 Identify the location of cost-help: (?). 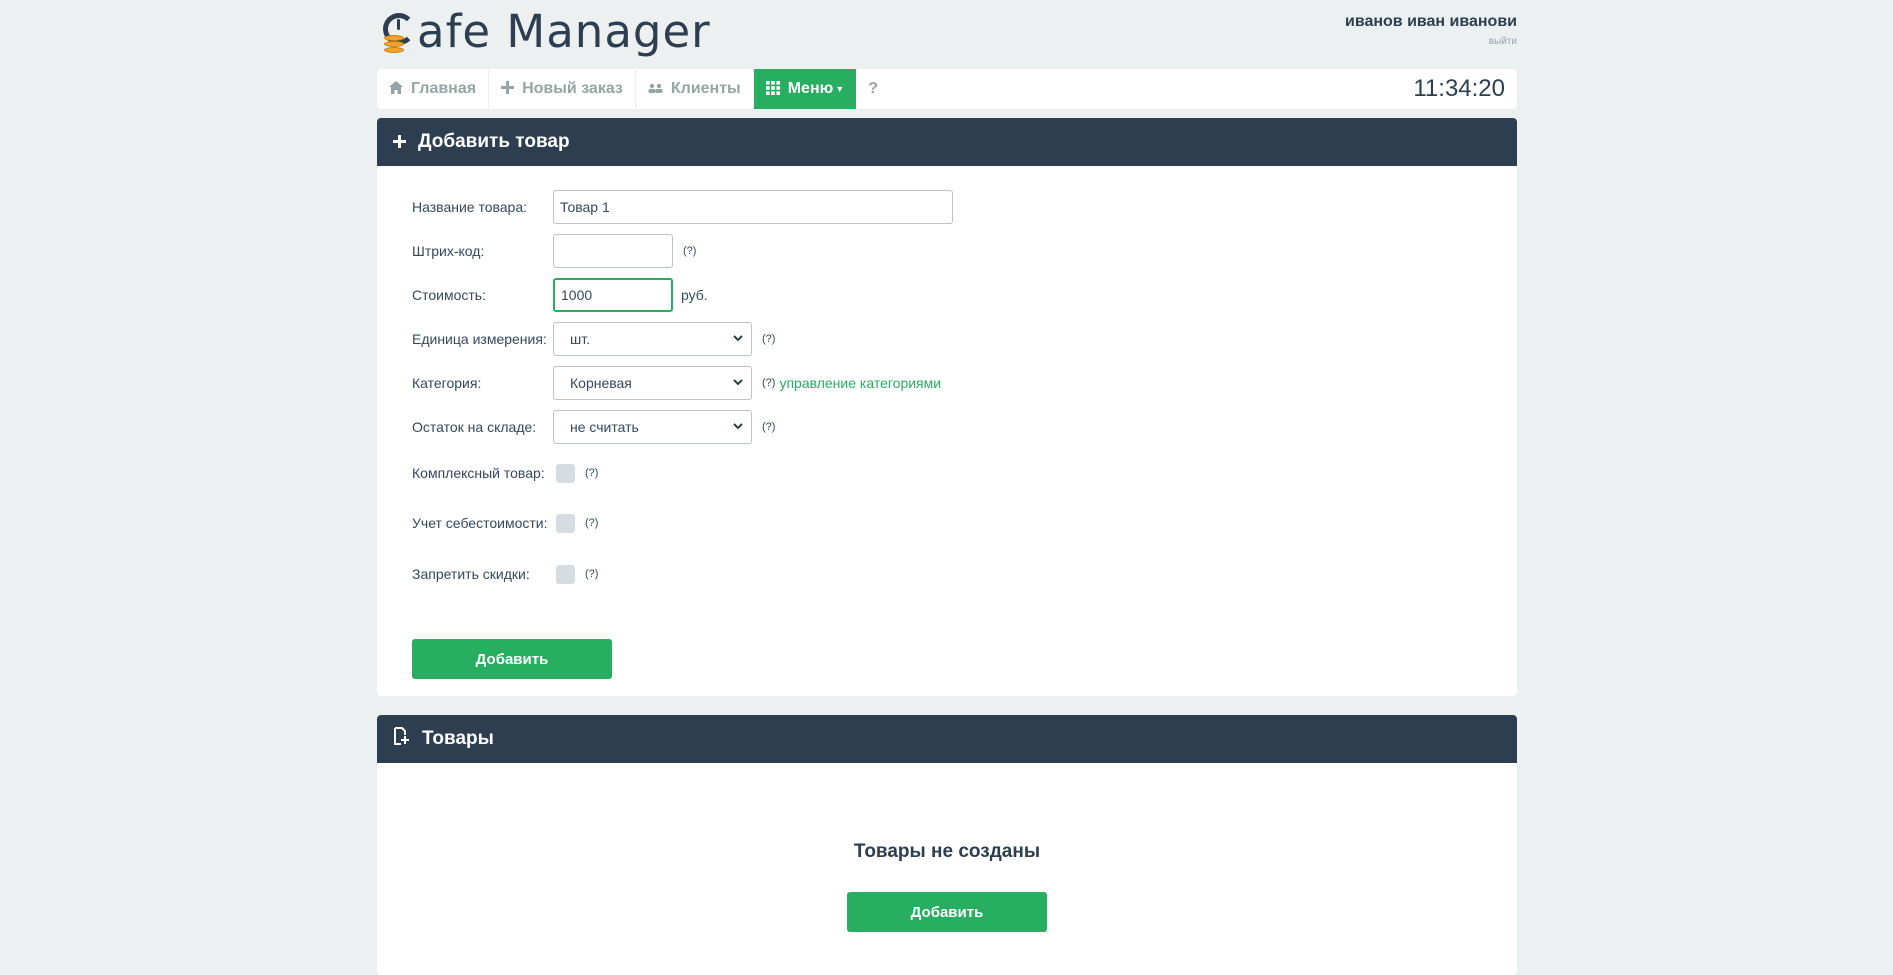
(591, 523).